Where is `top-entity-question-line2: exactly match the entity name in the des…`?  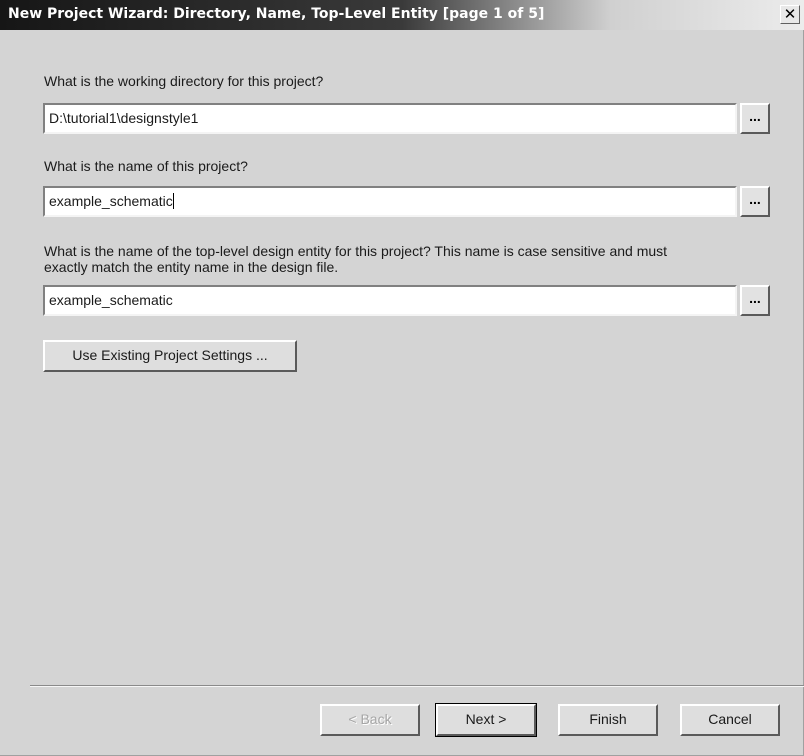
top-entity-question-line2: exactly match the entity name in the des… is located at coordinates (191, 267).